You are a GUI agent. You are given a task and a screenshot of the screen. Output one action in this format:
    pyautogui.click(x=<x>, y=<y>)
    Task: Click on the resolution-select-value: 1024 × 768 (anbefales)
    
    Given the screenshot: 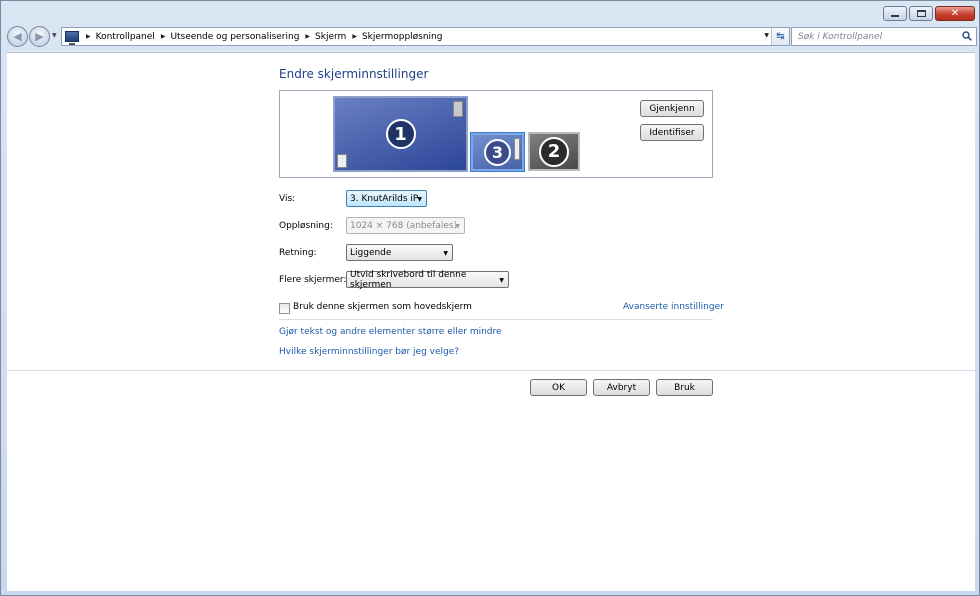 What is the action you would take?
    pyautogui.click(x=404, y=225)
    